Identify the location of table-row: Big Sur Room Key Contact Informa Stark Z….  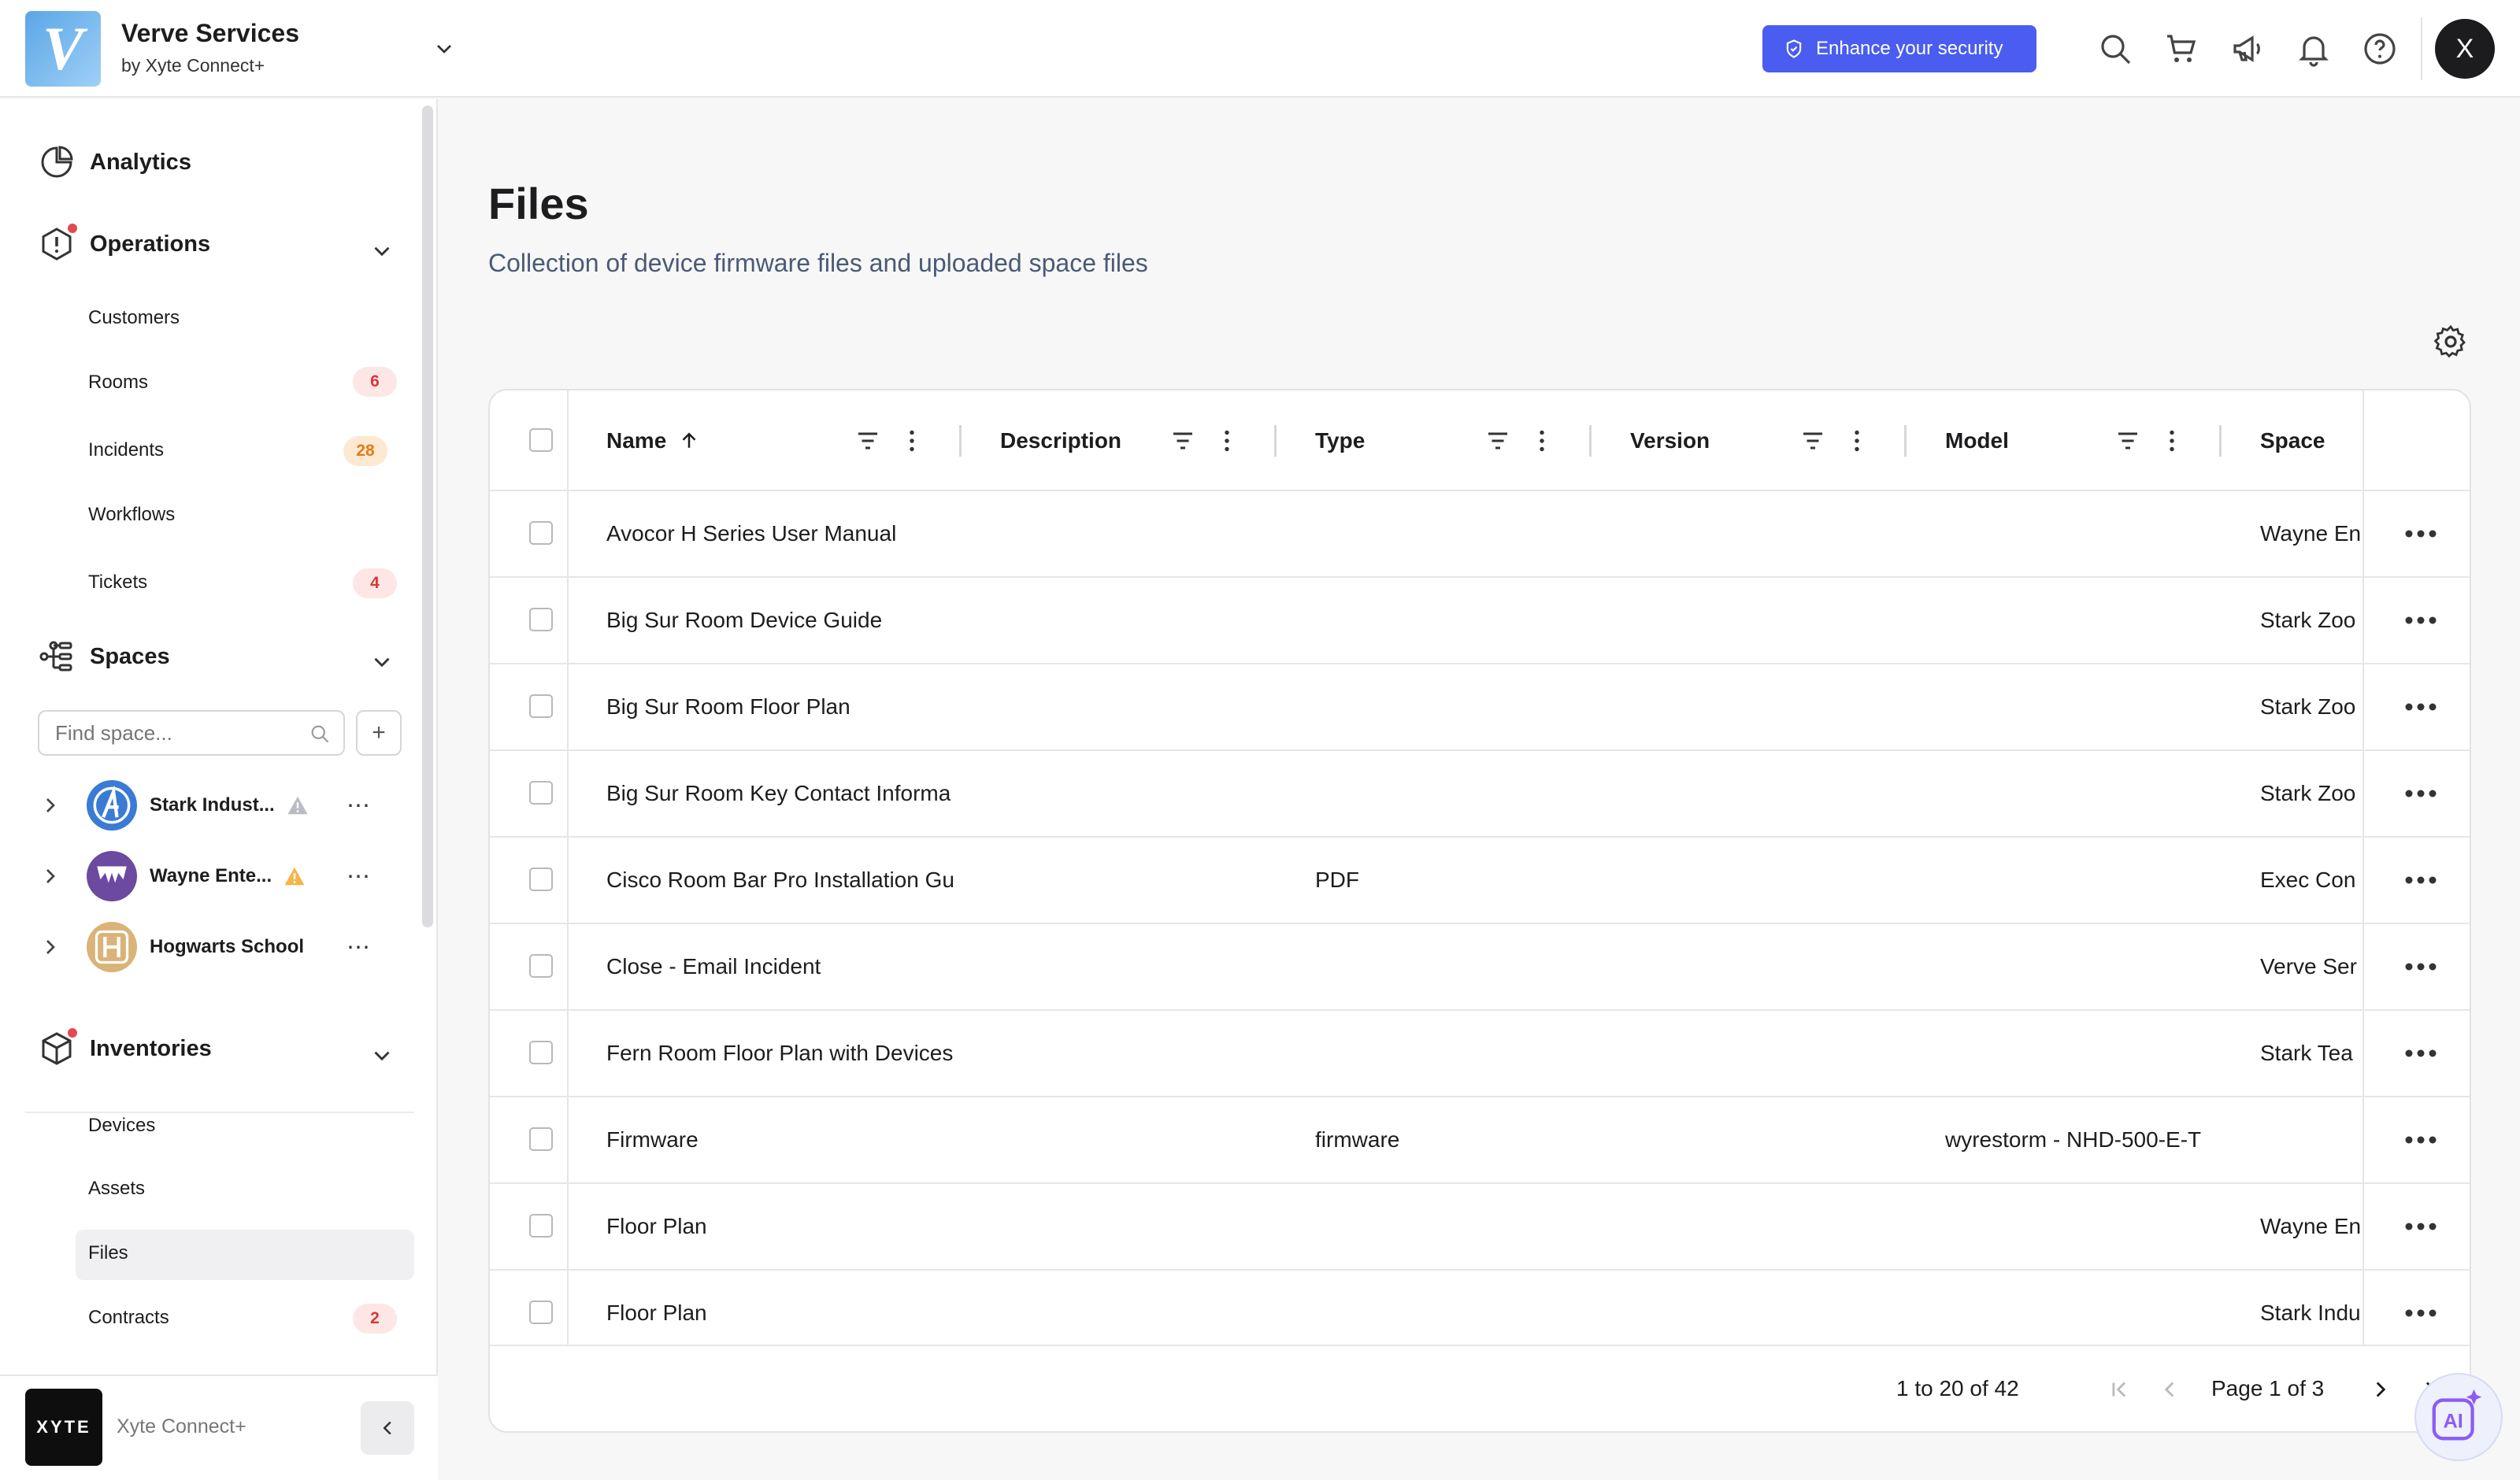
(1480, 794).